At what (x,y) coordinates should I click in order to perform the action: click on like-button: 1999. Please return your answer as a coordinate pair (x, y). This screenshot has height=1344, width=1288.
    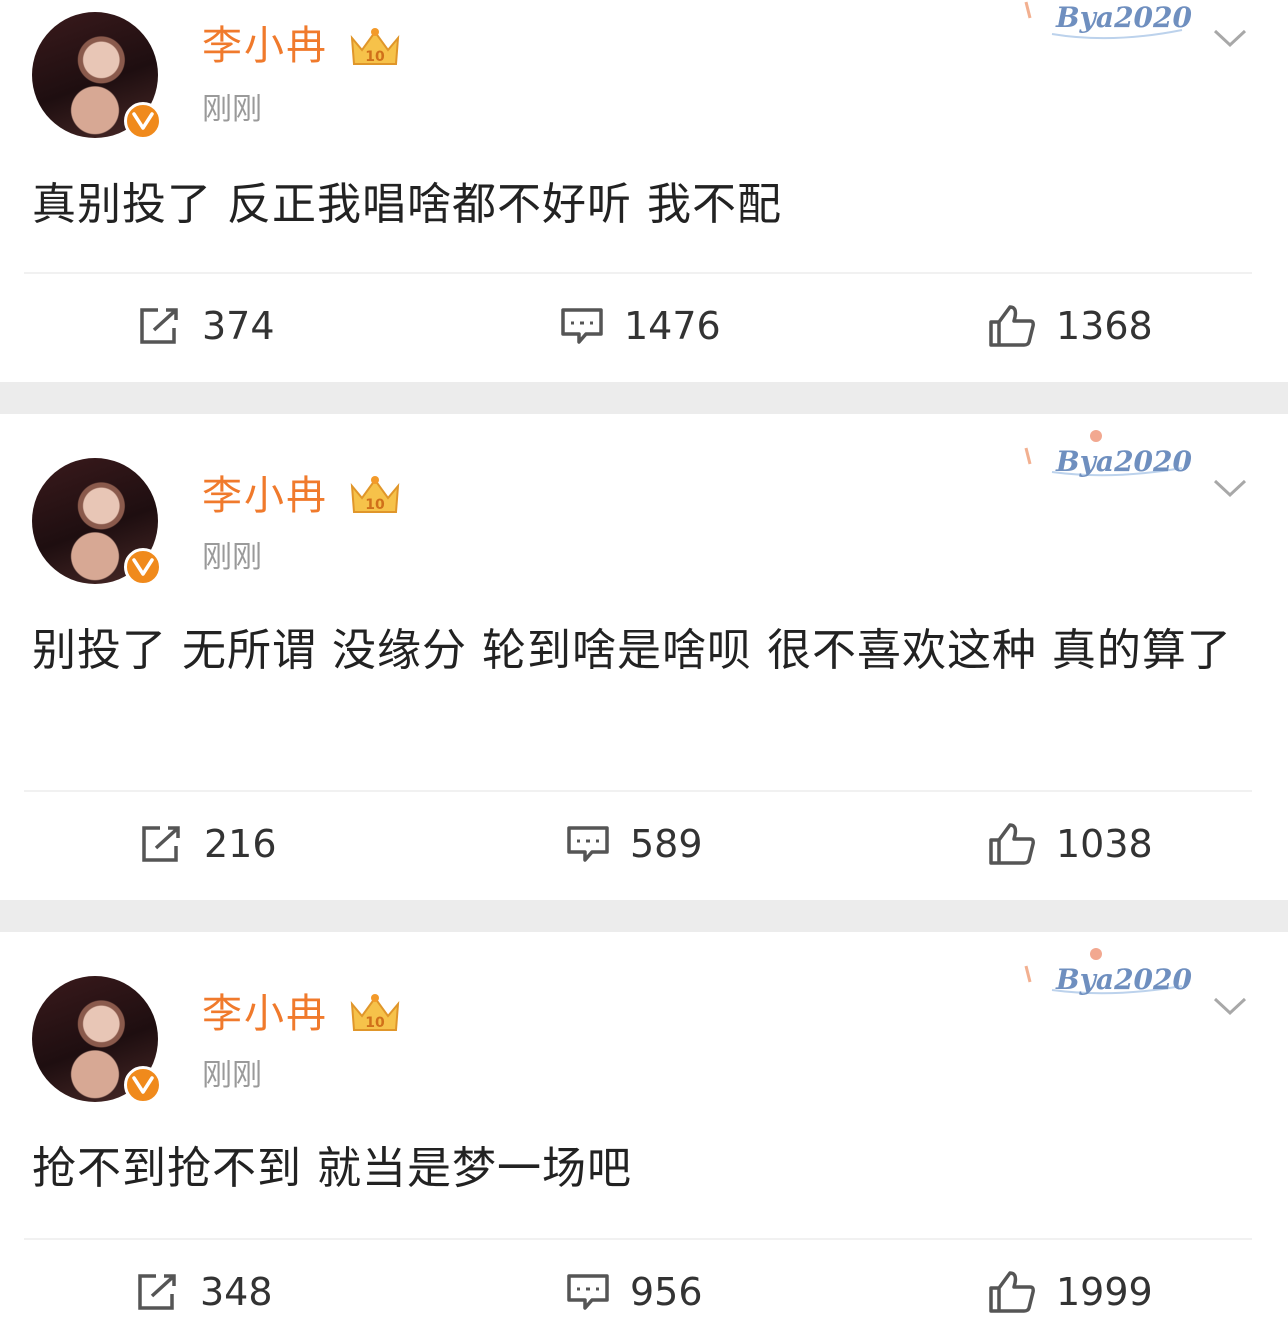
    Looking at the image, I should click on (1070, 1292).